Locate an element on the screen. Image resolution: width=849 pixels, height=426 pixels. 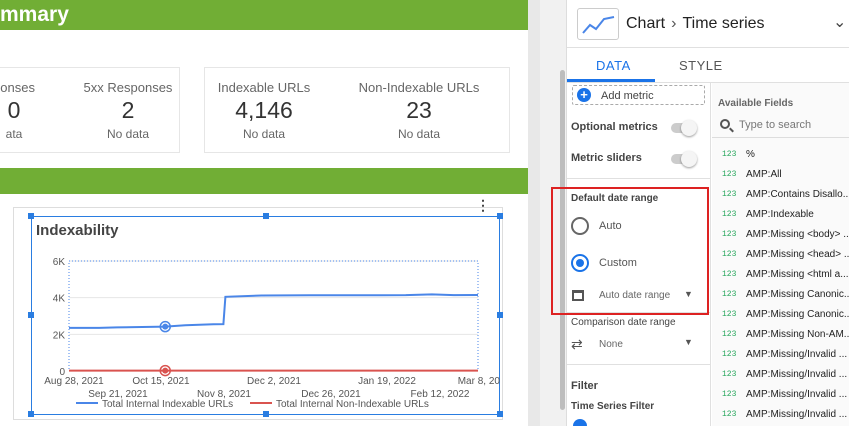
metric-sliders-label: Metric sliders is located at coordinates (606, 158).